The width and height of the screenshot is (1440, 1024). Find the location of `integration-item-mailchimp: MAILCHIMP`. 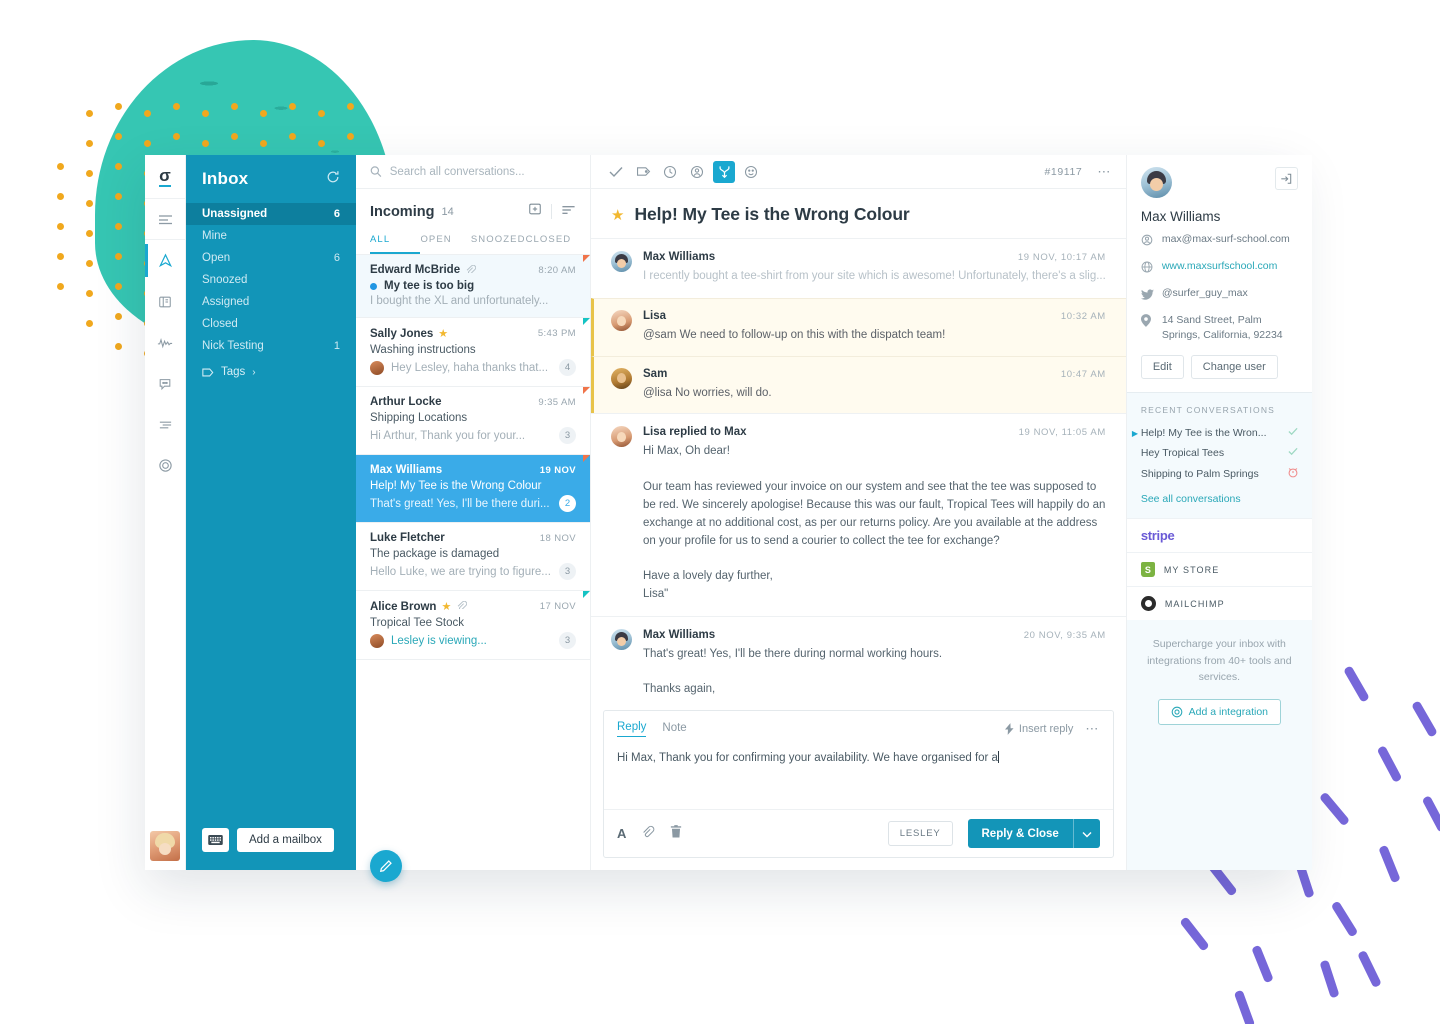

integration-item-mailchimp: MAILCHIMP is located at coordinates (1219, 603).